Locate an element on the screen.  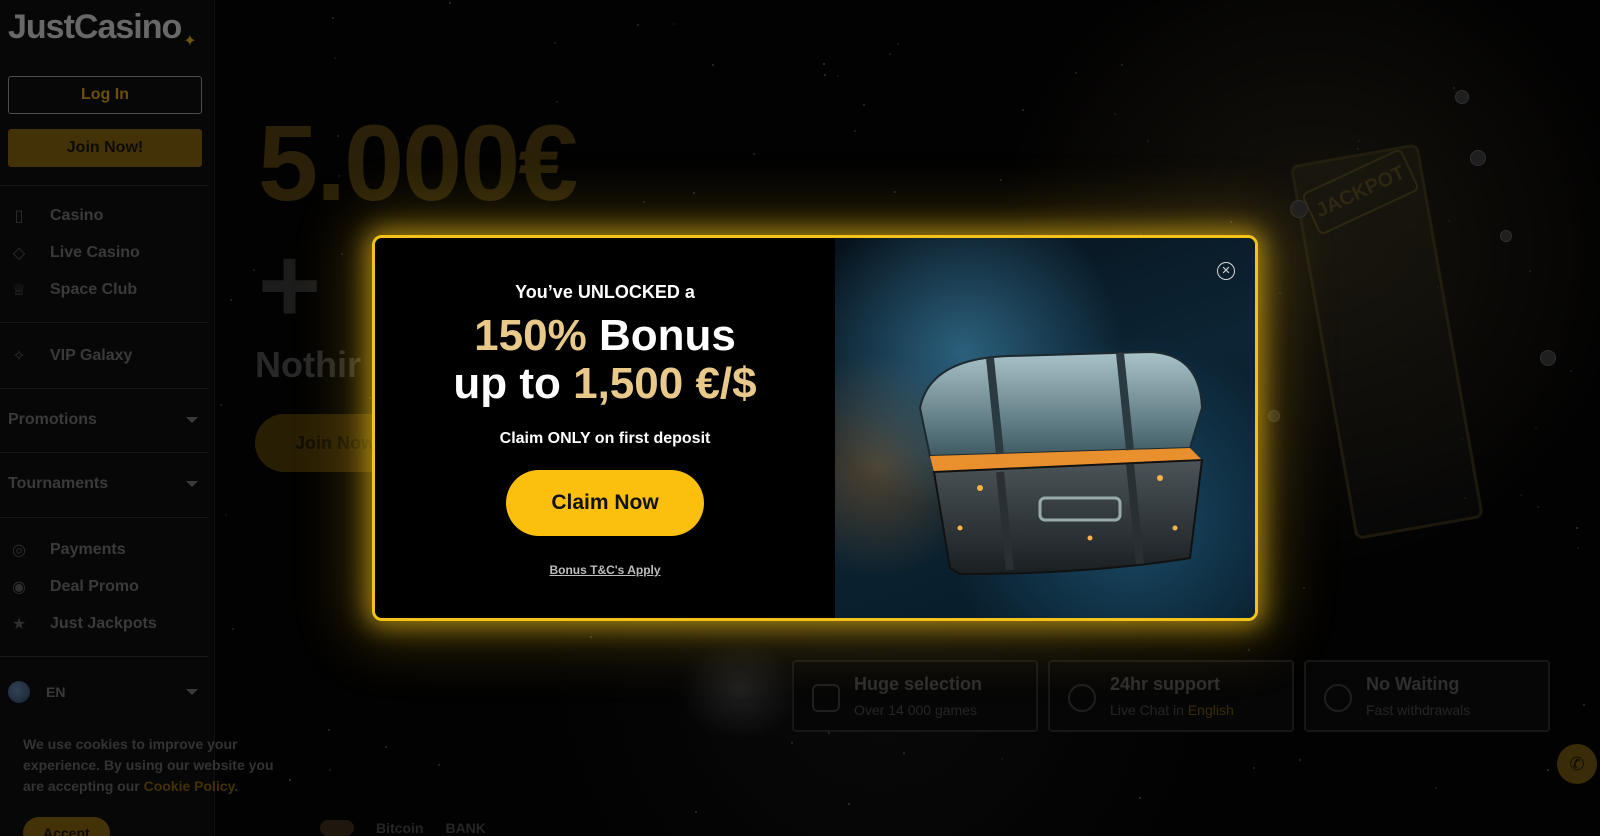
claim-now-button: Claim Now is located at coordinates (605, 503).